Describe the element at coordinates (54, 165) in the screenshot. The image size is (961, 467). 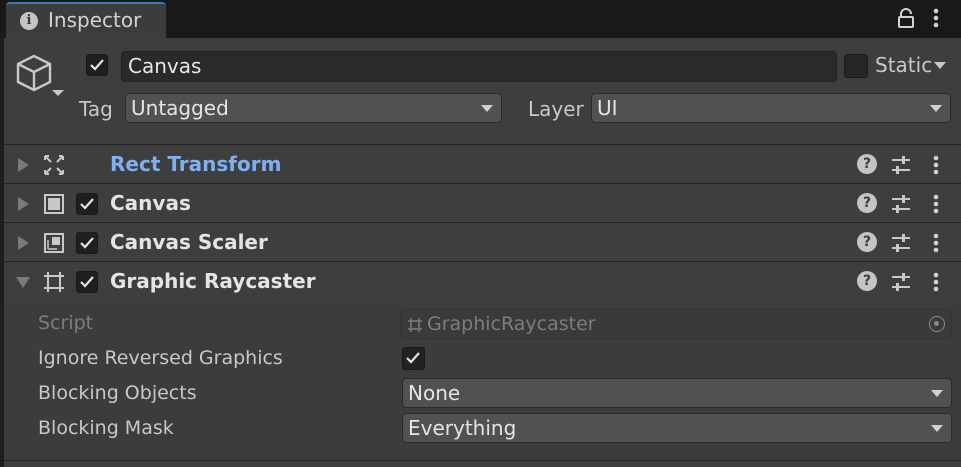
I see `rect-transform-icon` at that location.